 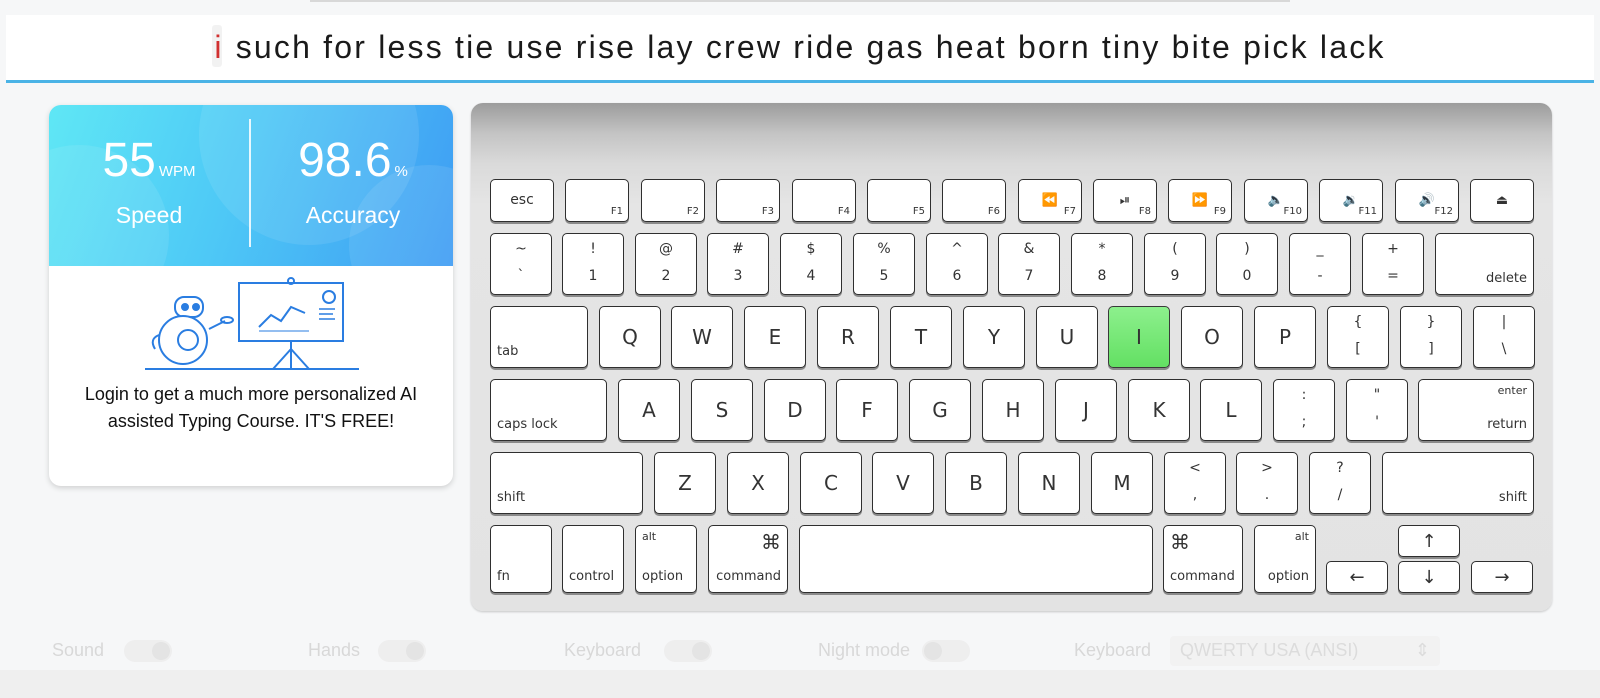 What do you see at coordinates (1429, 541) in the screenshot?
I see `key-symbol: ↑` at bounding box center [1429, 541].